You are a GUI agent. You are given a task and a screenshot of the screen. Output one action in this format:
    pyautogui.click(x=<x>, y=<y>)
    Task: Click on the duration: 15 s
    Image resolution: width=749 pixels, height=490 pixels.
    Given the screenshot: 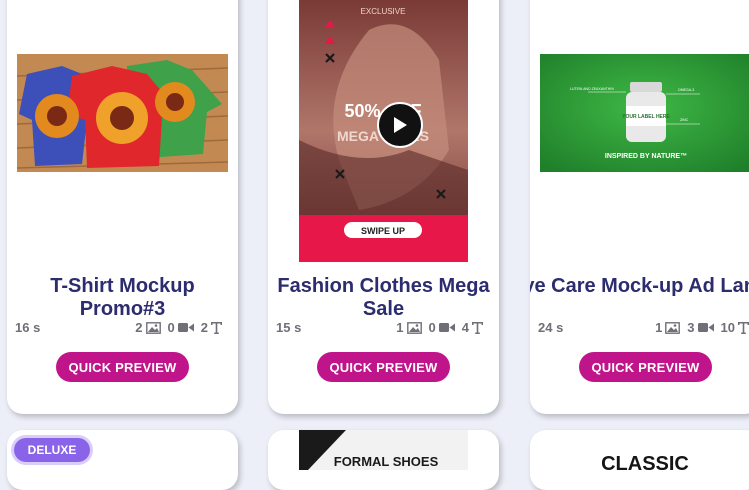 What is the action you would take?
    pyautogui.click(x=289, y=327)
    